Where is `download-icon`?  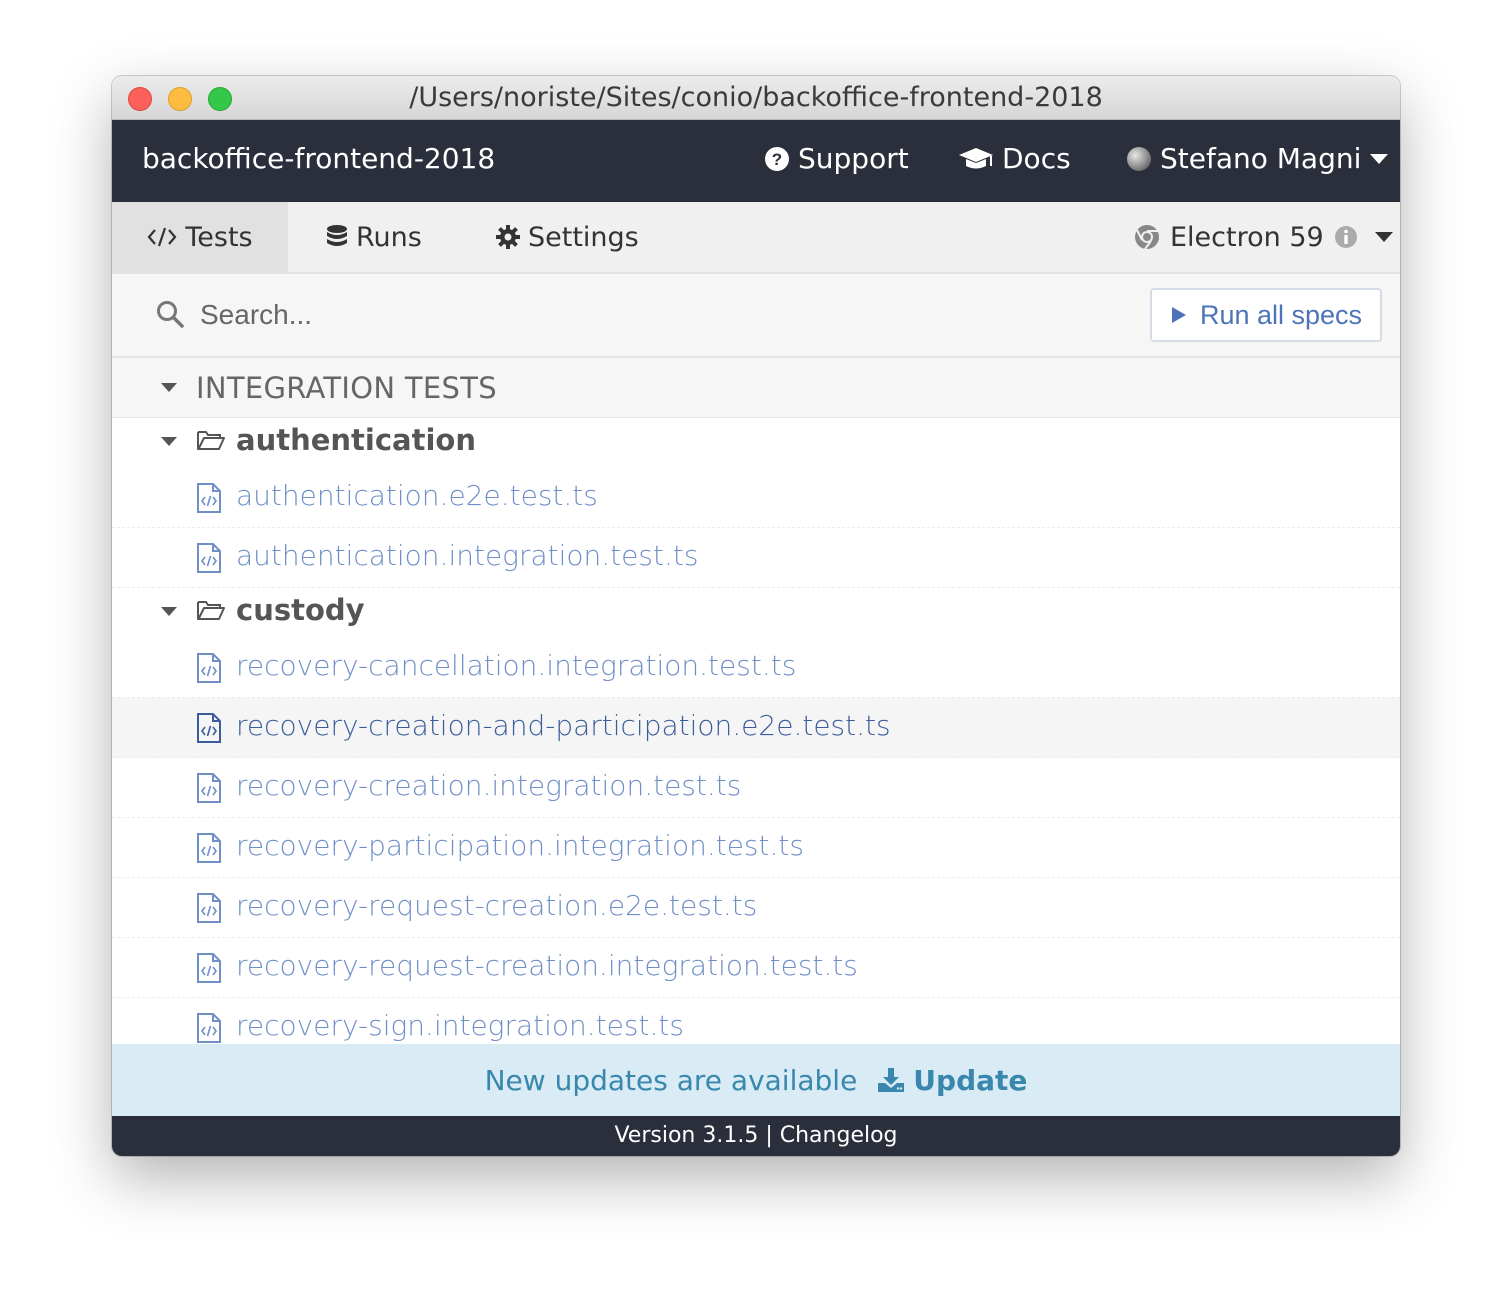 download-icon is located at coordinates (891, 1080).